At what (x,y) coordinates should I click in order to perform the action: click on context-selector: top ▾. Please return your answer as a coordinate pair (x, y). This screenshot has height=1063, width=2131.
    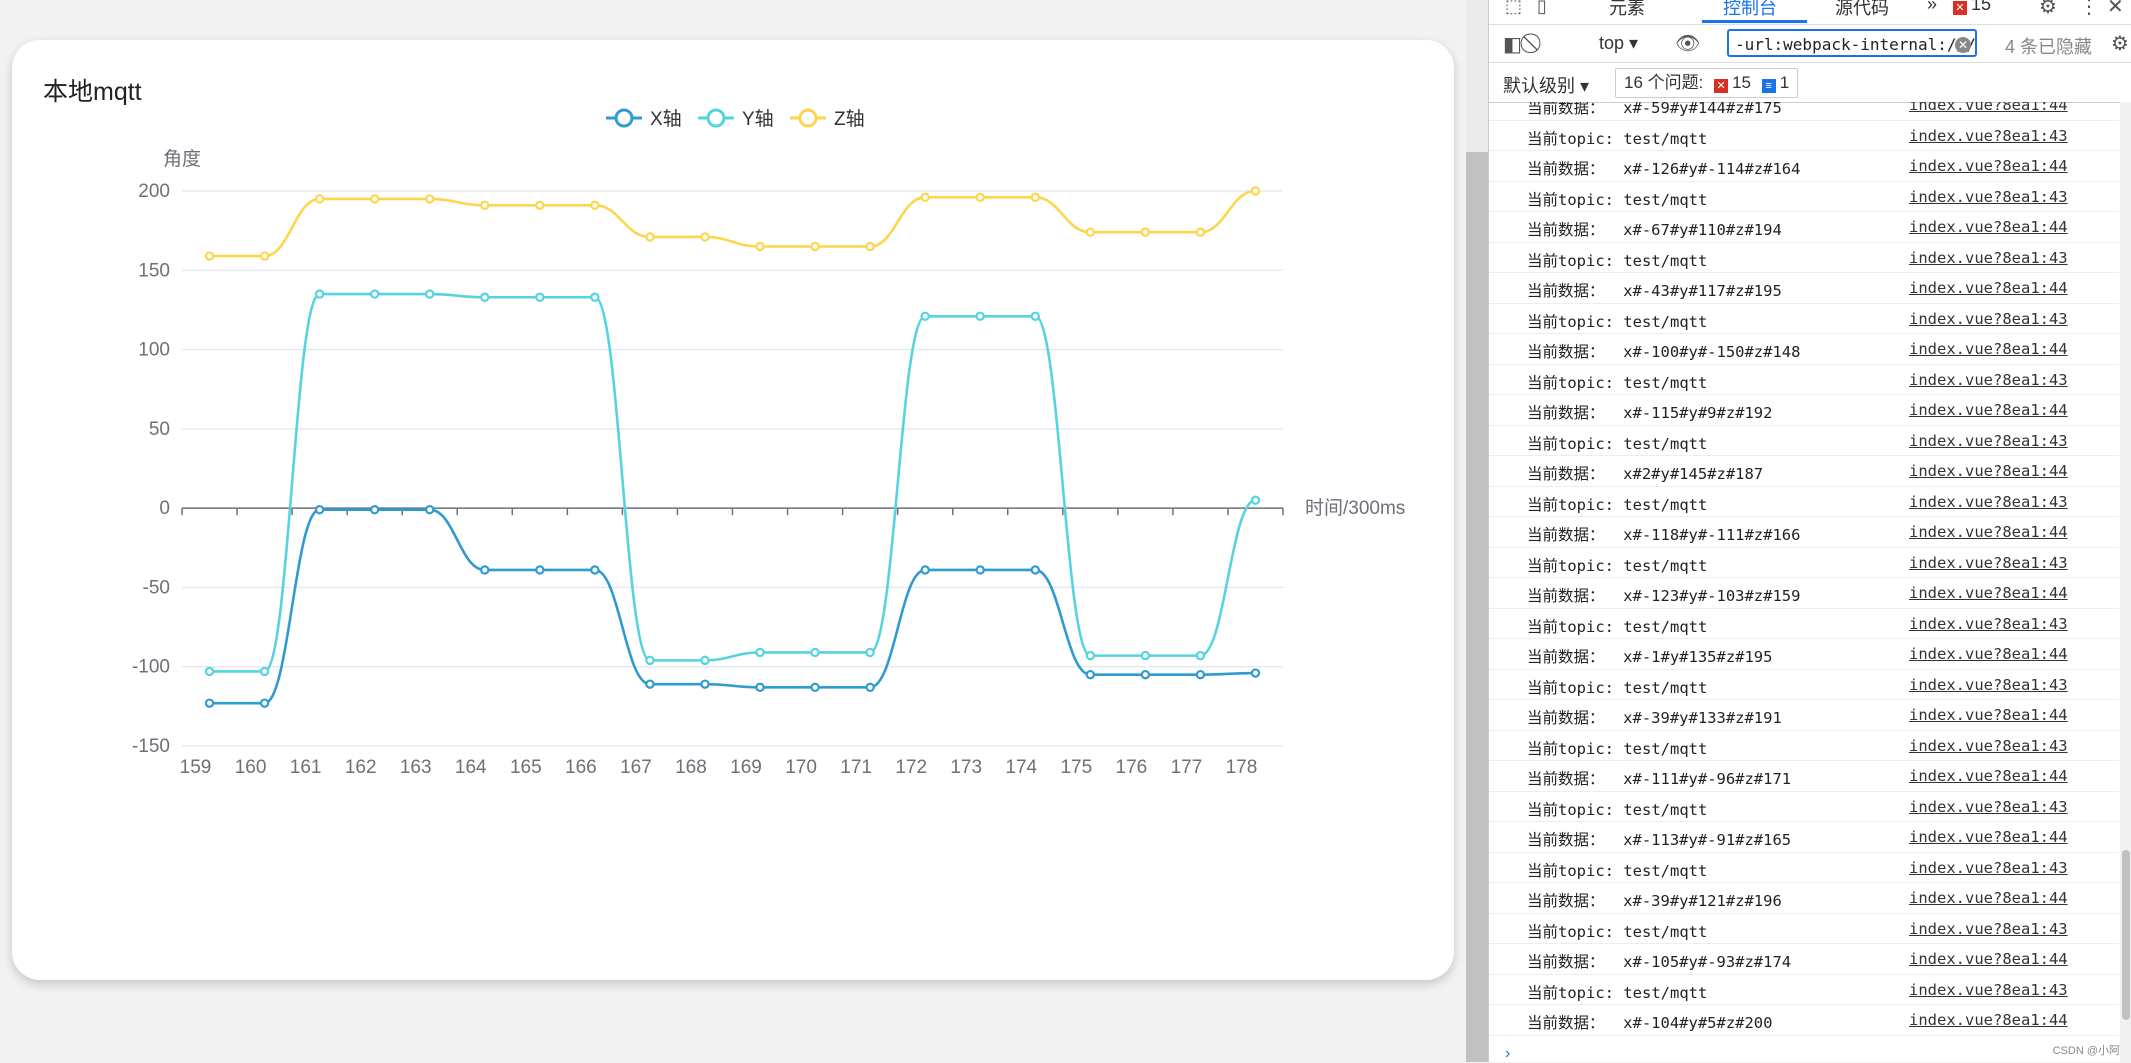
    Looking at the image, I should click on (1618, 43).